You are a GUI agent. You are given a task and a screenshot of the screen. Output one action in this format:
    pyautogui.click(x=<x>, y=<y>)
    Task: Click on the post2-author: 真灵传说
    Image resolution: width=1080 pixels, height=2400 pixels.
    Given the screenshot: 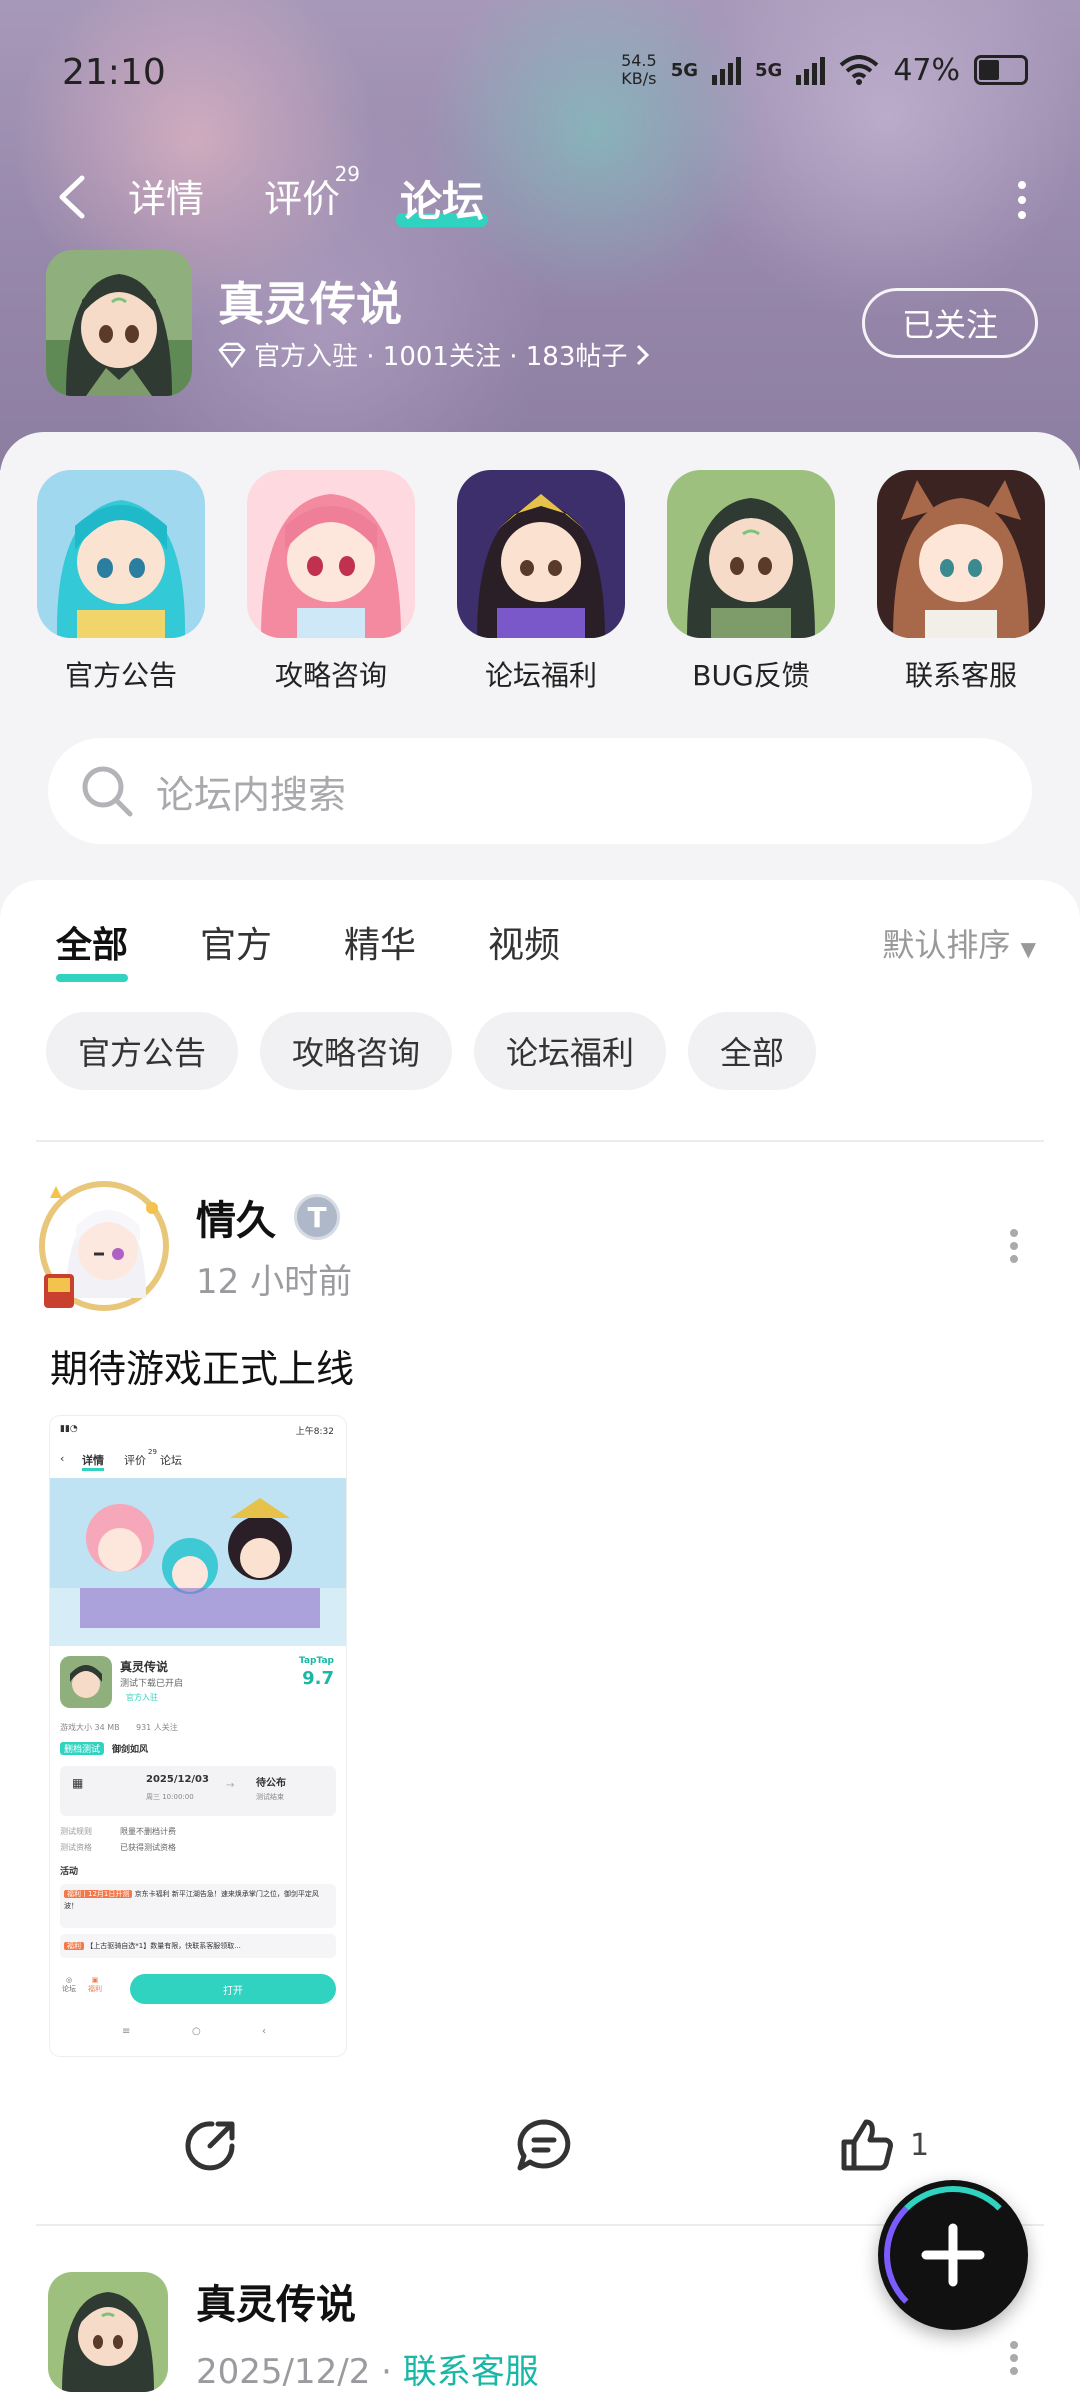 What is the action you would take?
    pyautogui.click(x=276, y=2305)
    